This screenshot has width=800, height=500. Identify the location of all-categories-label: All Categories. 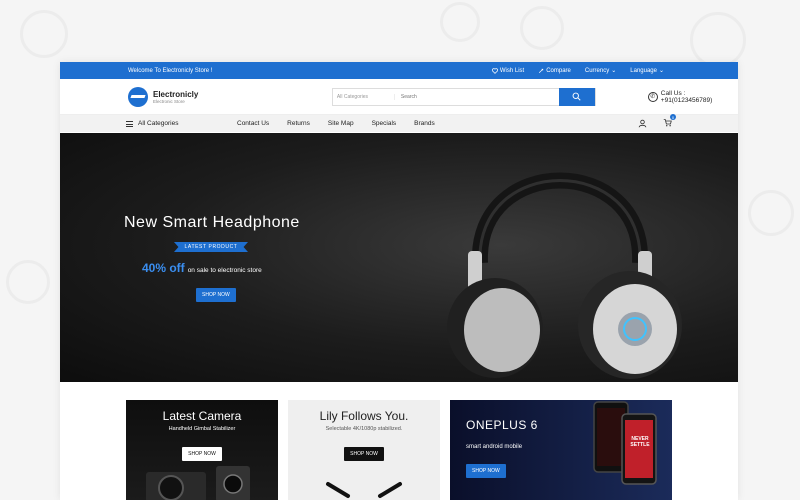
(158, 123).